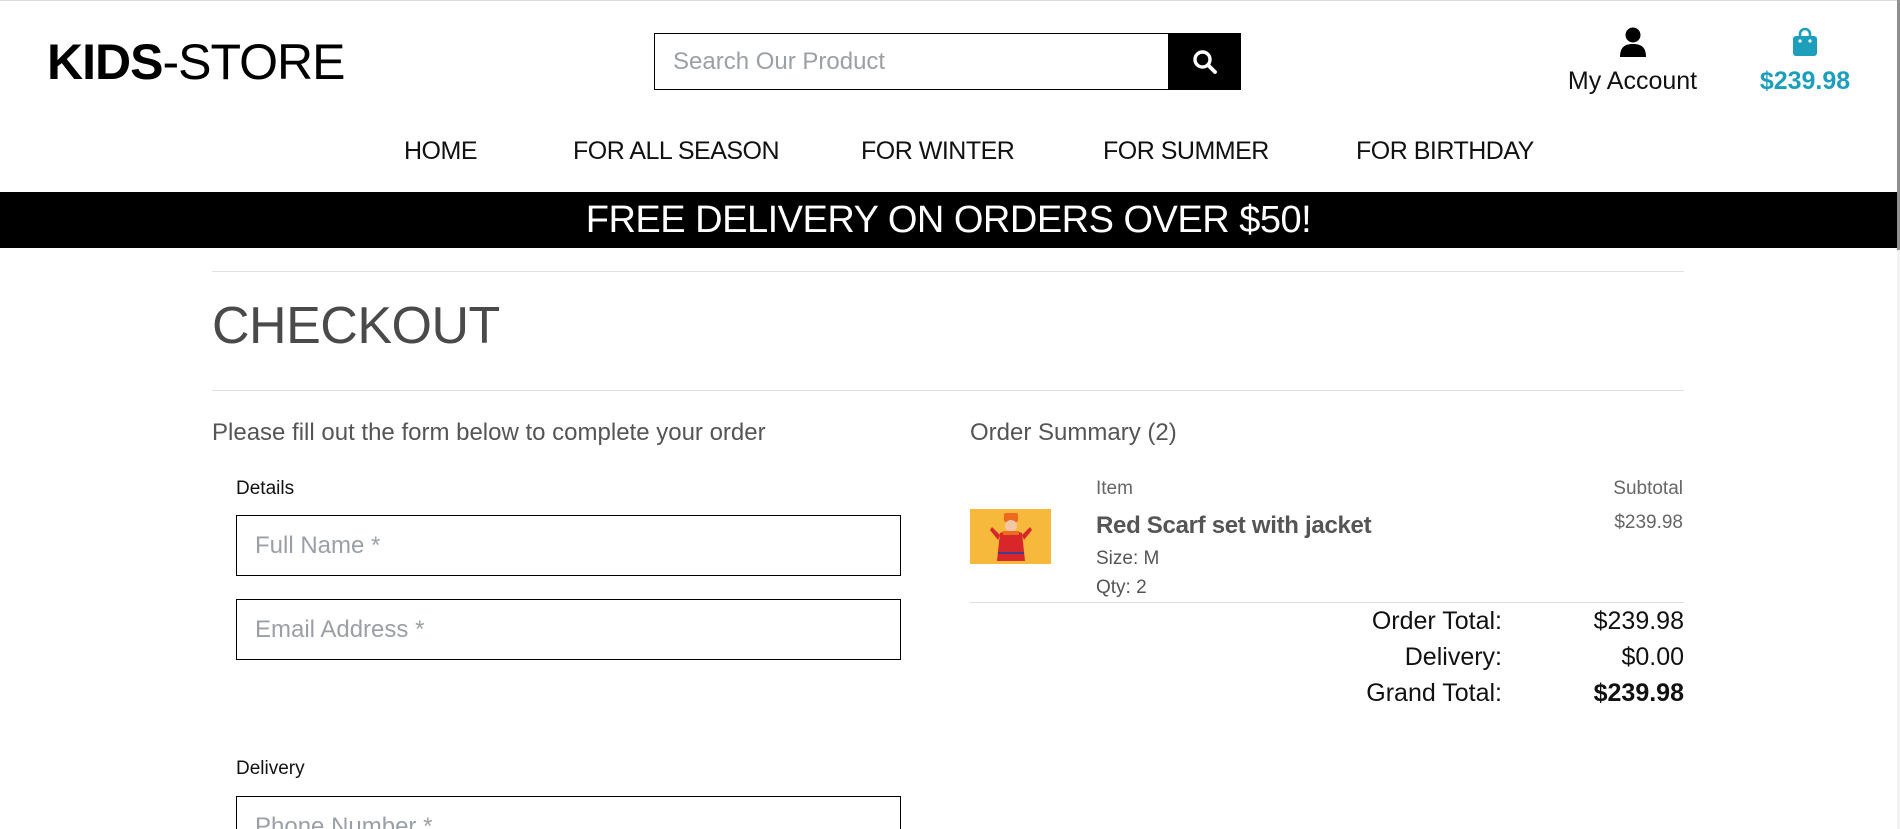  Describe the element at coordinates (1652, 657) in the screenshot. I see `delivery-value: $0.00` at that location.